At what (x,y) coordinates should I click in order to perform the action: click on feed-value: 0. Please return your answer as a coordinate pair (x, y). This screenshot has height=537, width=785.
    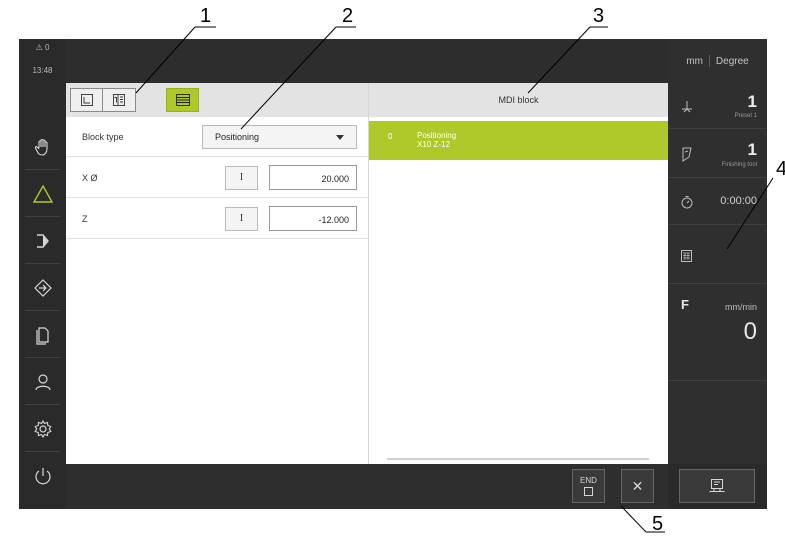
    Looking at the image, I should click on (750, 331).